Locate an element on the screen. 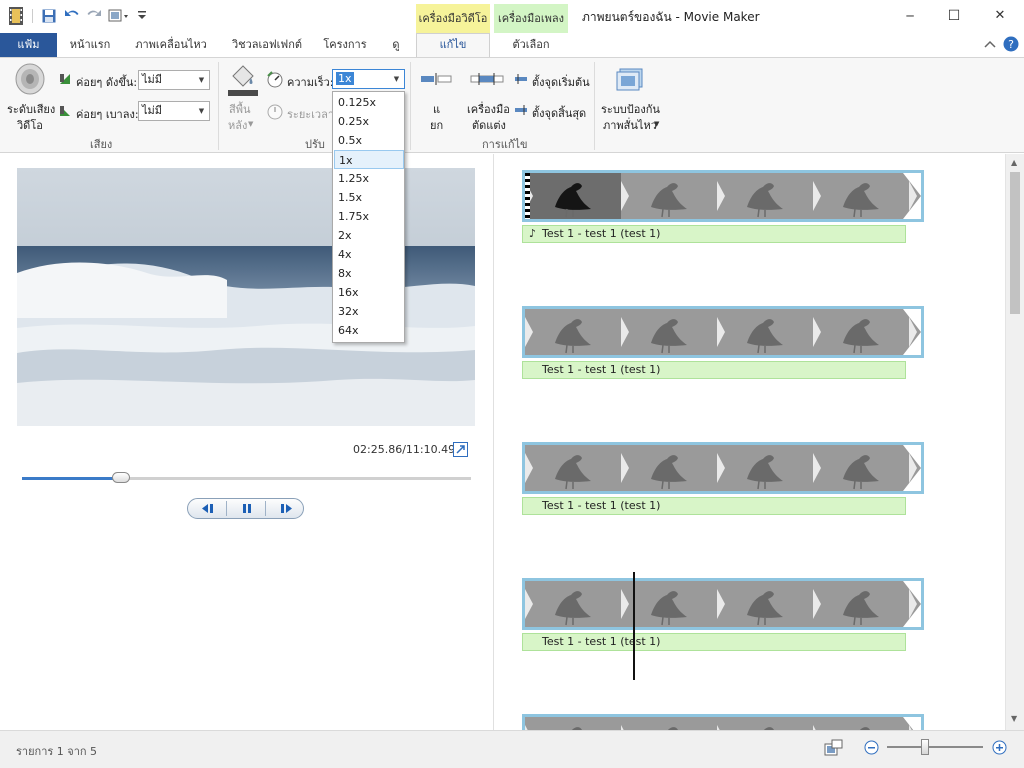 Image resolution: width=1024 pixels, height=768 pixels. set-end-icon is located at coordinates (521, 111).